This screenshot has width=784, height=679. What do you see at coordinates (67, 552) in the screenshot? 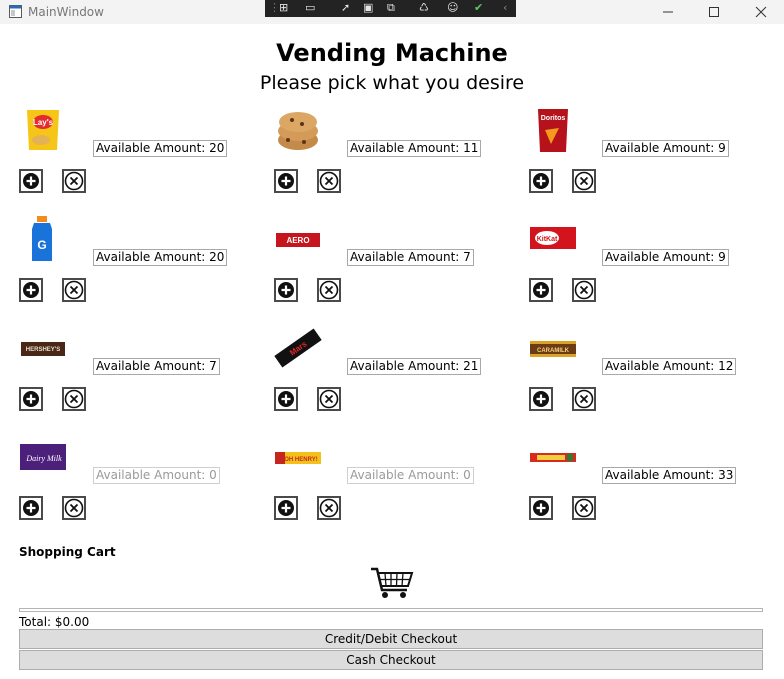
I see `shopping-cart-label: Shopping Cart` at bounding box center [67, 552].